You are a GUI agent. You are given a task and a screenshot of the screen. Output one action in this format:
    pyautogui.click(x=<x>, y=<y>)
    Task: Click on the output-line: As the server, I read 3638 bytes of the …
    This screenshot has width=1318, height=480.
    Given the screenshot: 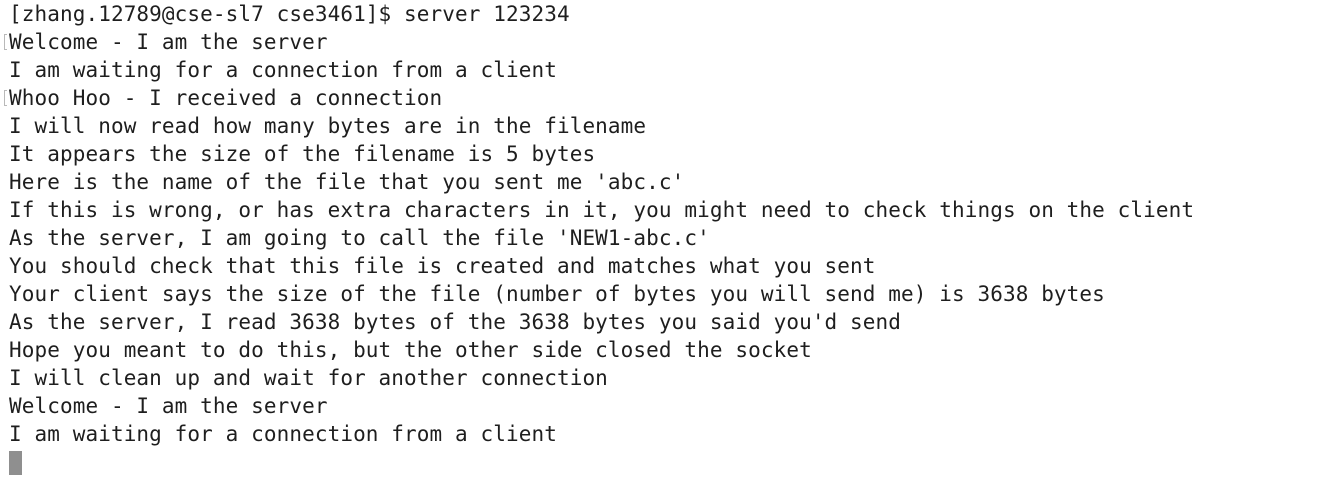 What is the action you would take?
    pyautogui.click(x=455, y=322)
    